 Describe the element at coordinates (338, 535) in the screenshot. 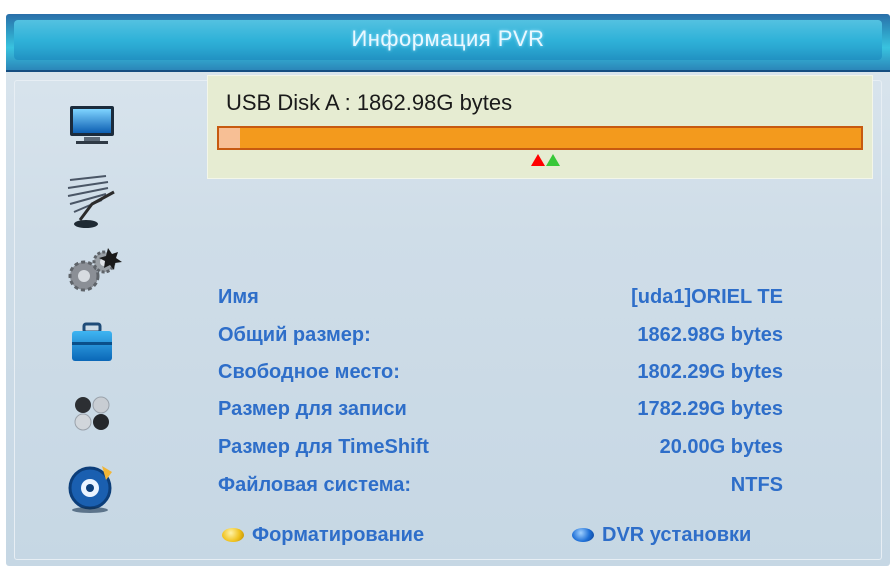

I see `format-label: Форматирование` at that location.